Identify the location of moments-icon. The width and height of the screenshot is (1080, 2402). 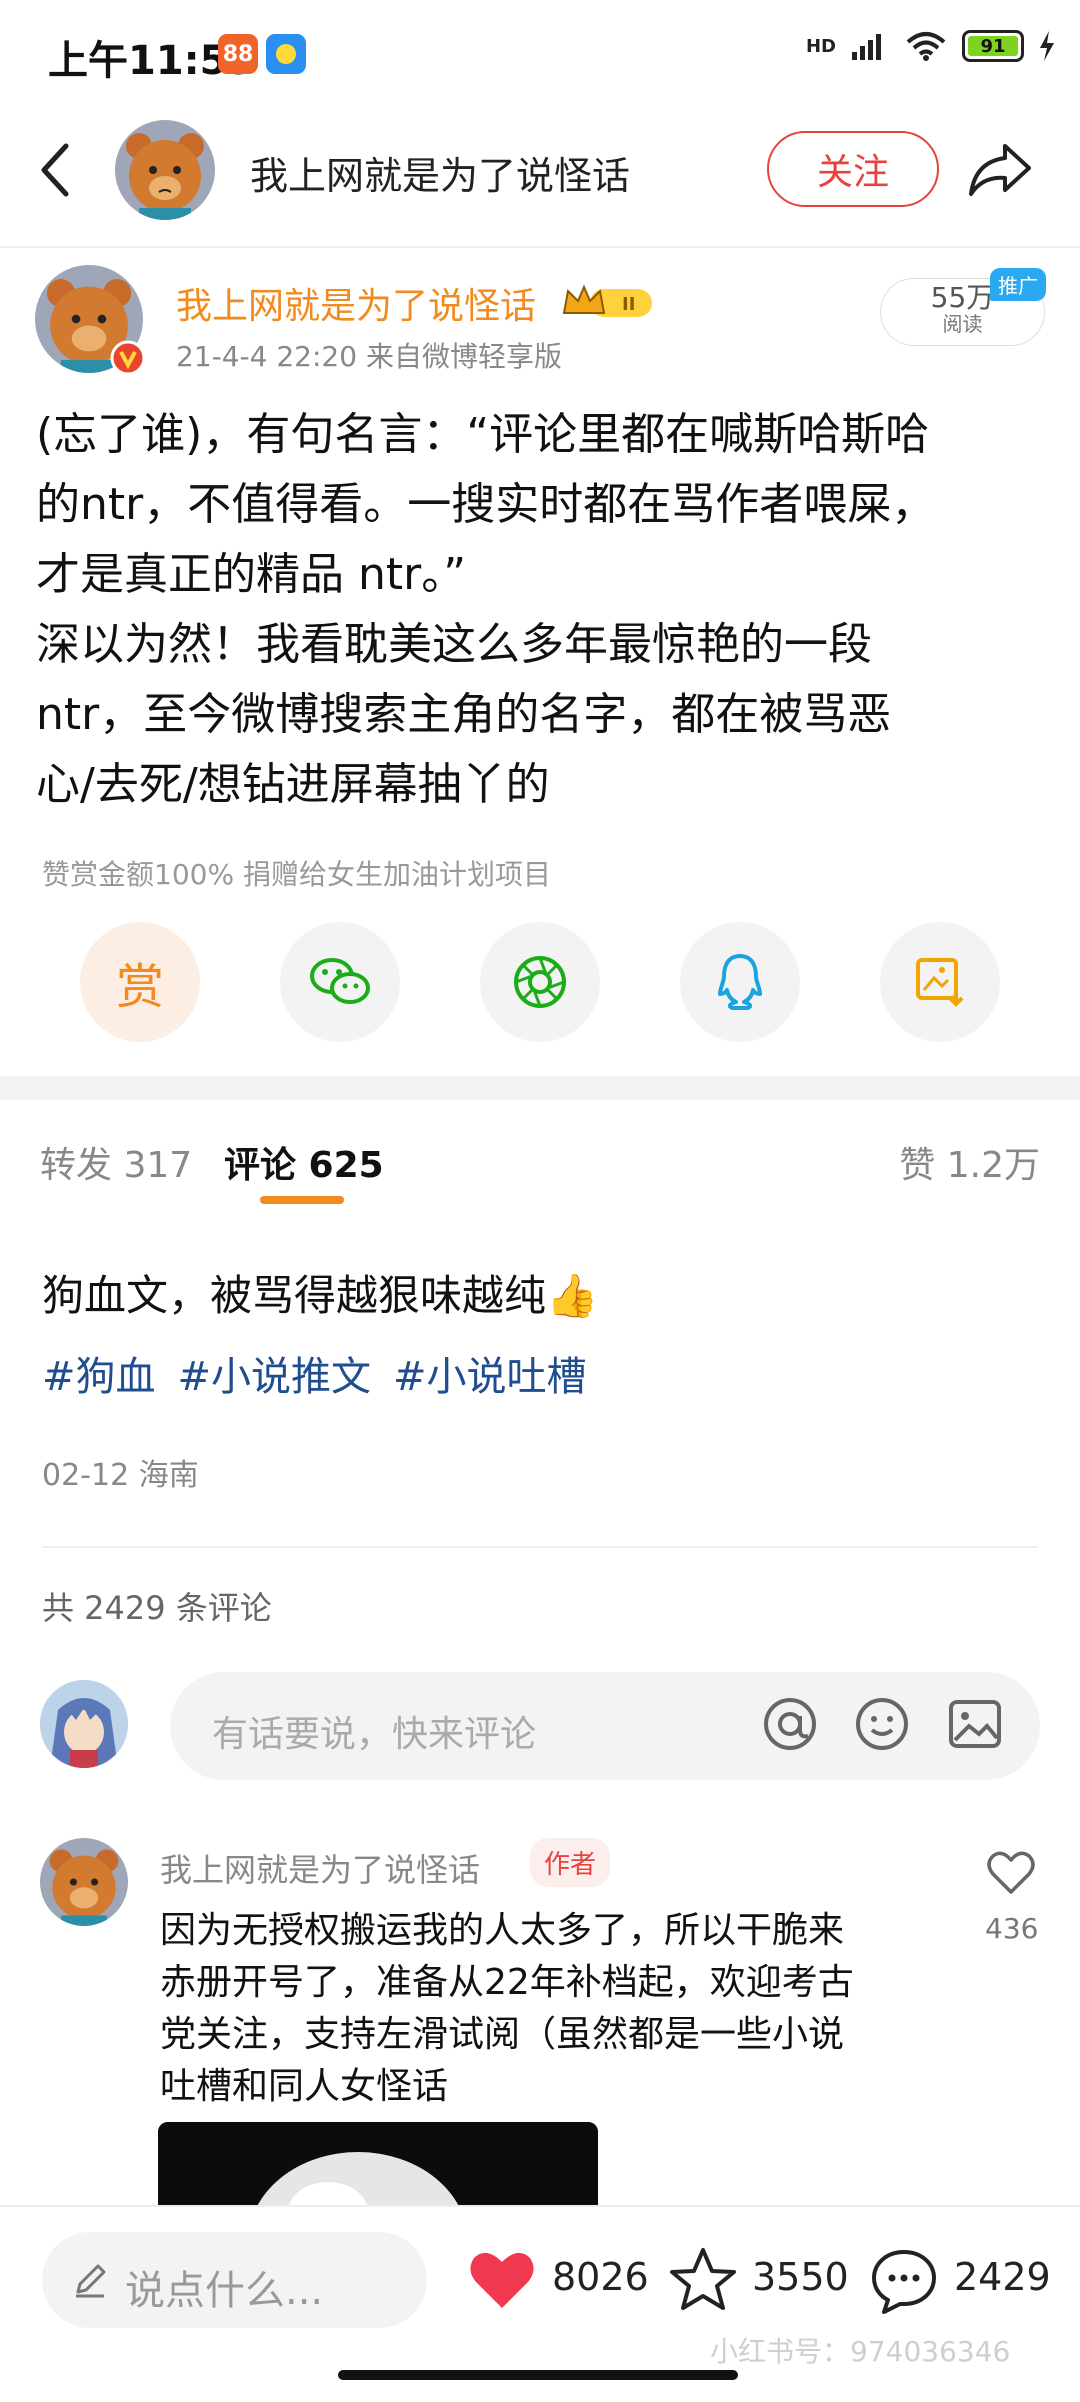
(540, 982).